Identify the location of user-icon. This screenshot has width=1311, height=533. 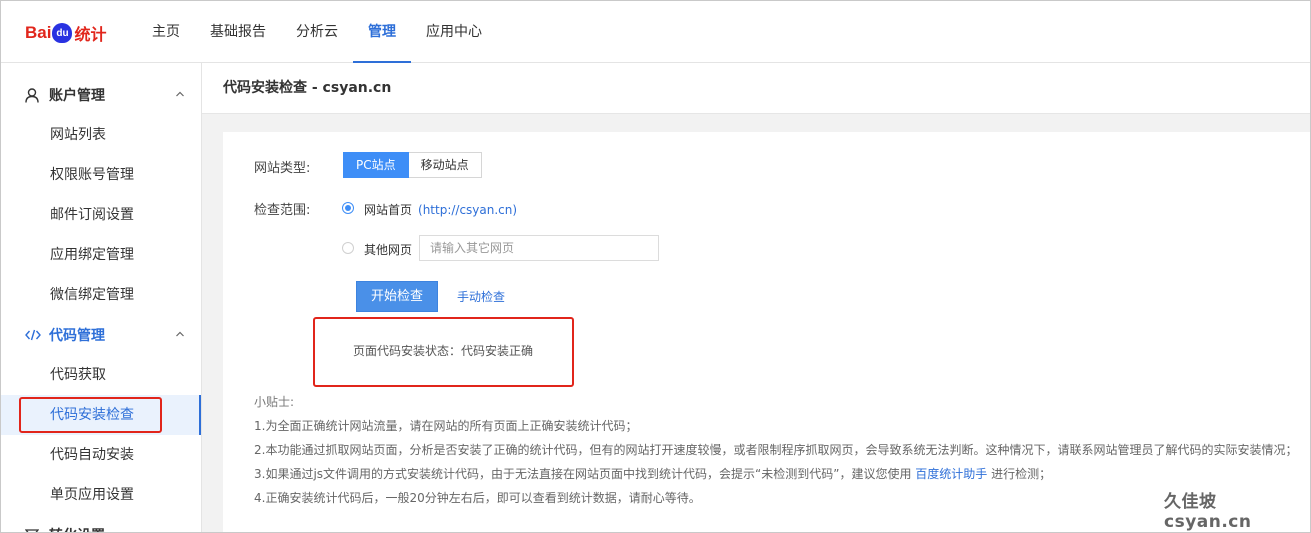
(34, 95).